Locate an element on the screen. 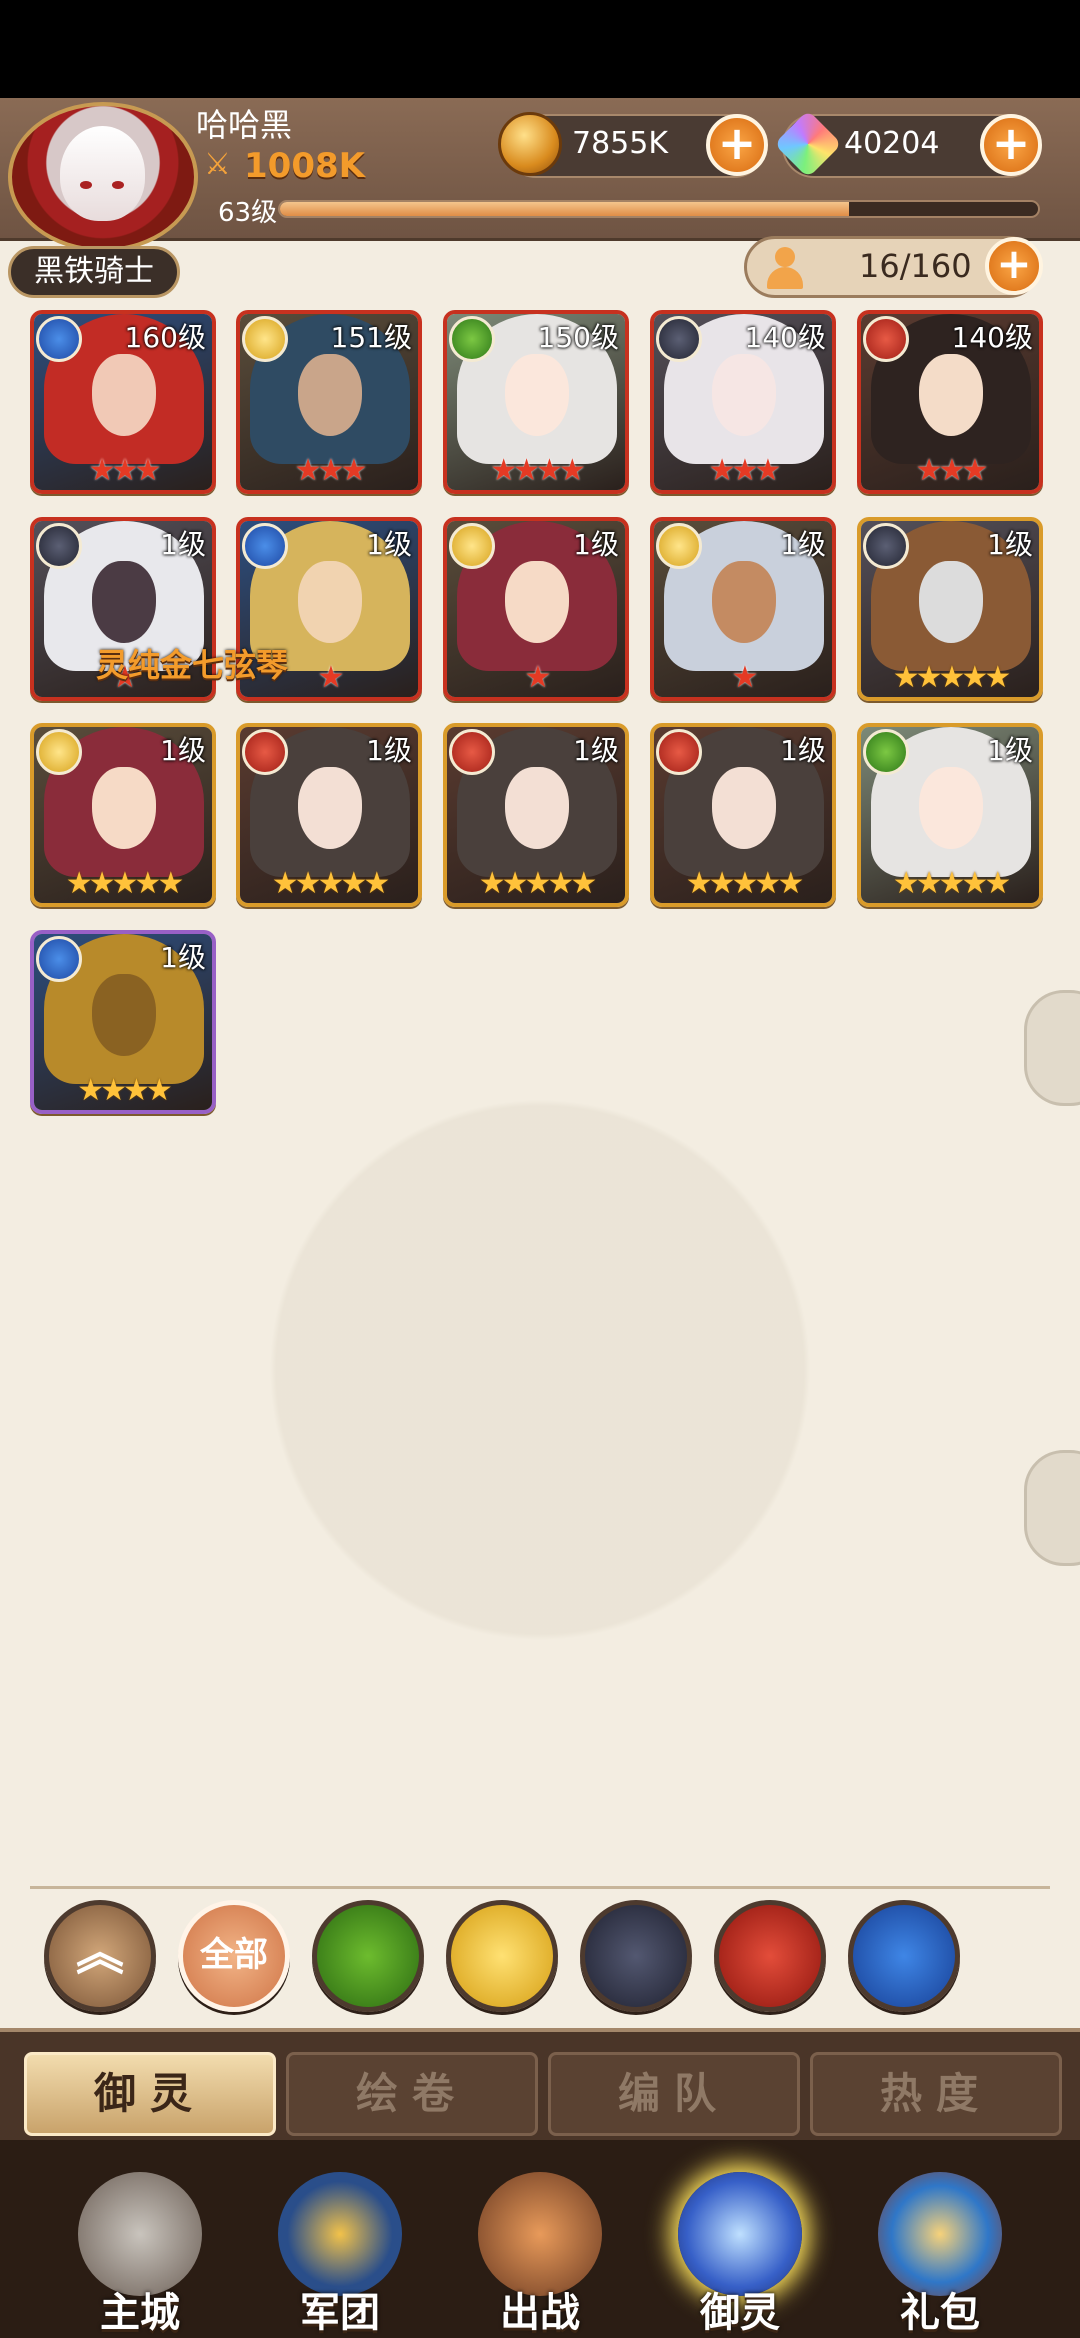 The width and height of the screenshot is (1080, 2338). gold-currency: 7855K + is located at coordinates (633, 145).